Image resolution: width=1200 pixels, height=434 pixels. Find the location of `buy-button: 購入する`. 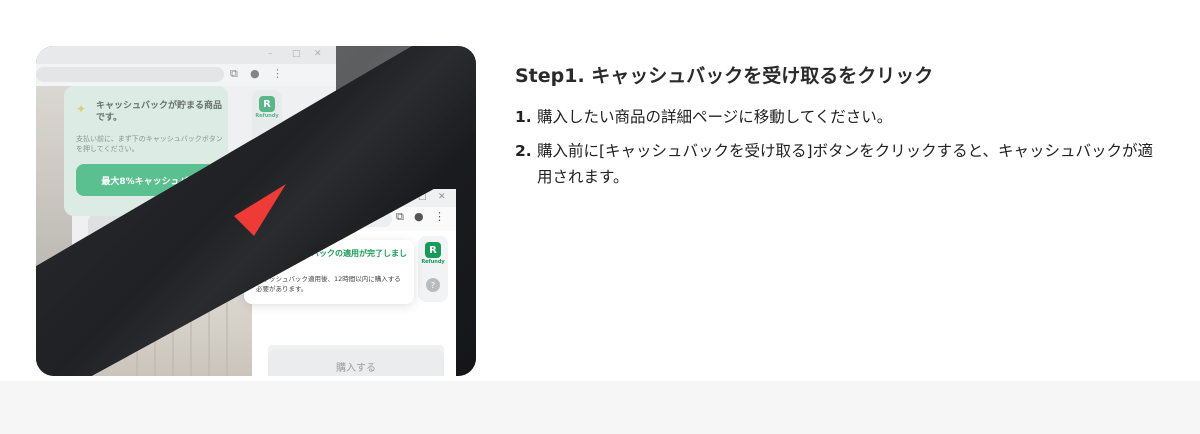

buy-button: 購入する is located at coordinates (356, 362).